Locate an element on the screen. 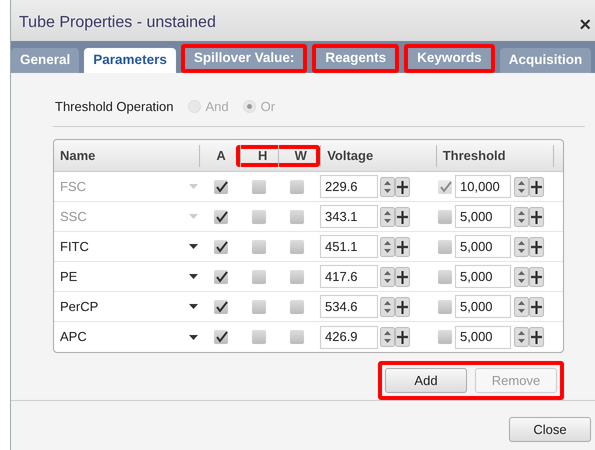  name-cell-text: FSC is located at coordinates (73, 187).